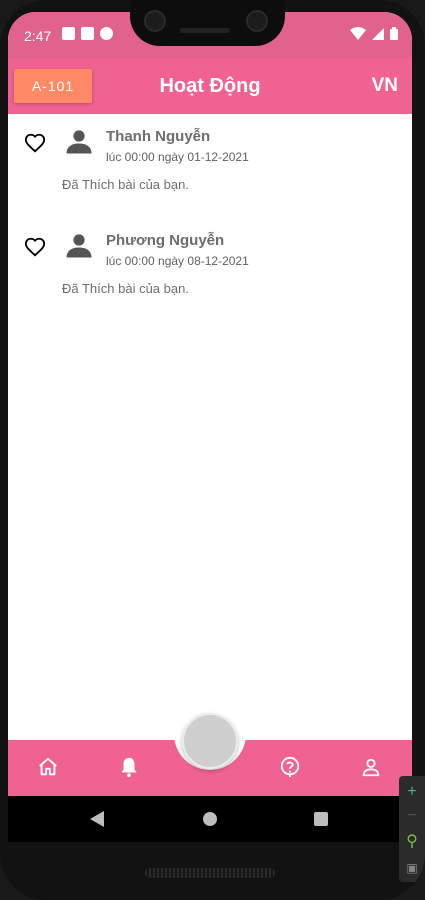  What do you see at coordinates (205, 30) in the screenshot?
I see `earpiece-speaker` at bounding box center [205, 30].